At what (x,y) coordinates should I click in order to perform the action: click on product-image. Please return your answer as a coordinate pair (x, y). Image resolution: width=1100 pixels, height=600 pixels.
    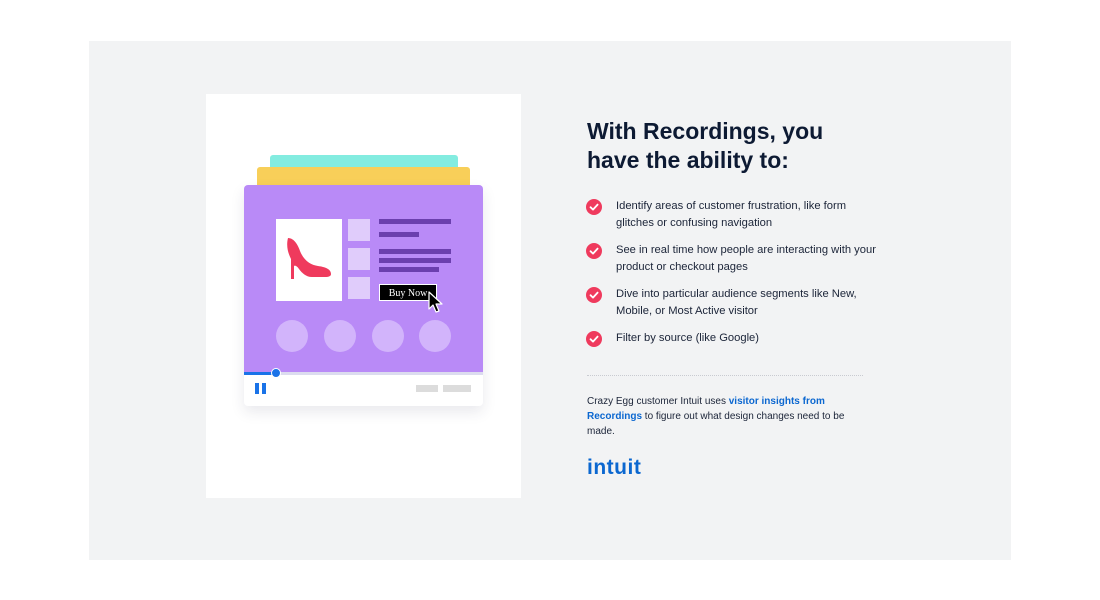
    Looking at the image, I should click on (309, 260).